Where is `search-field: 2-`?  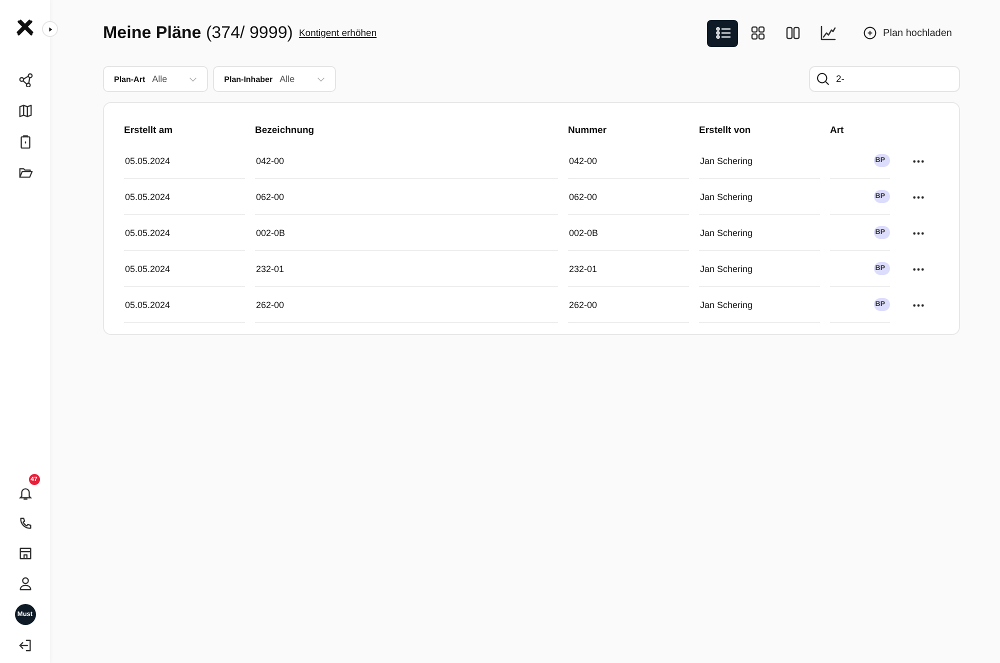
search-field: 2- is located at coordinates (884, 79).